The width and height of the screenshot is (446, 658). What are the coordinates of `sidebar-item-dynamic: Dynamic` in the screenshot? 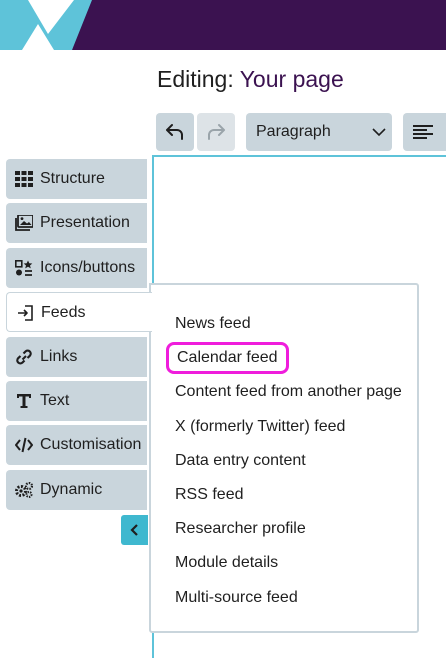 It's located at (76, 490).